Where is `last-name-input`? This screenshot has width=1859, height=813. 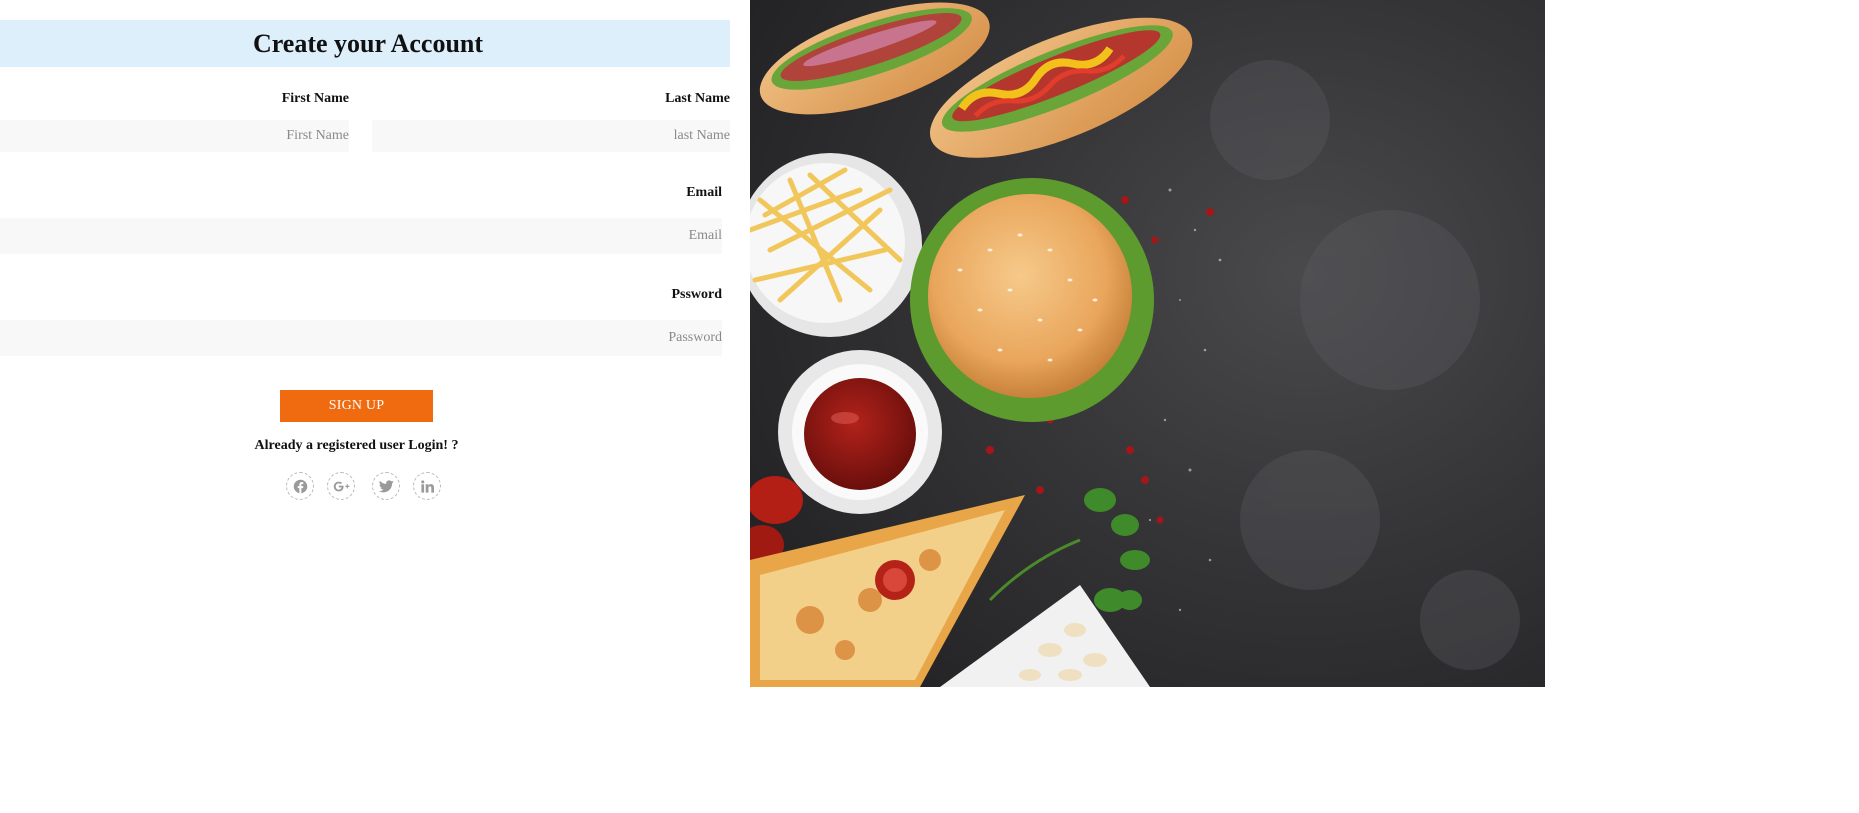 last-name-input is located at coordinates (551, 136).